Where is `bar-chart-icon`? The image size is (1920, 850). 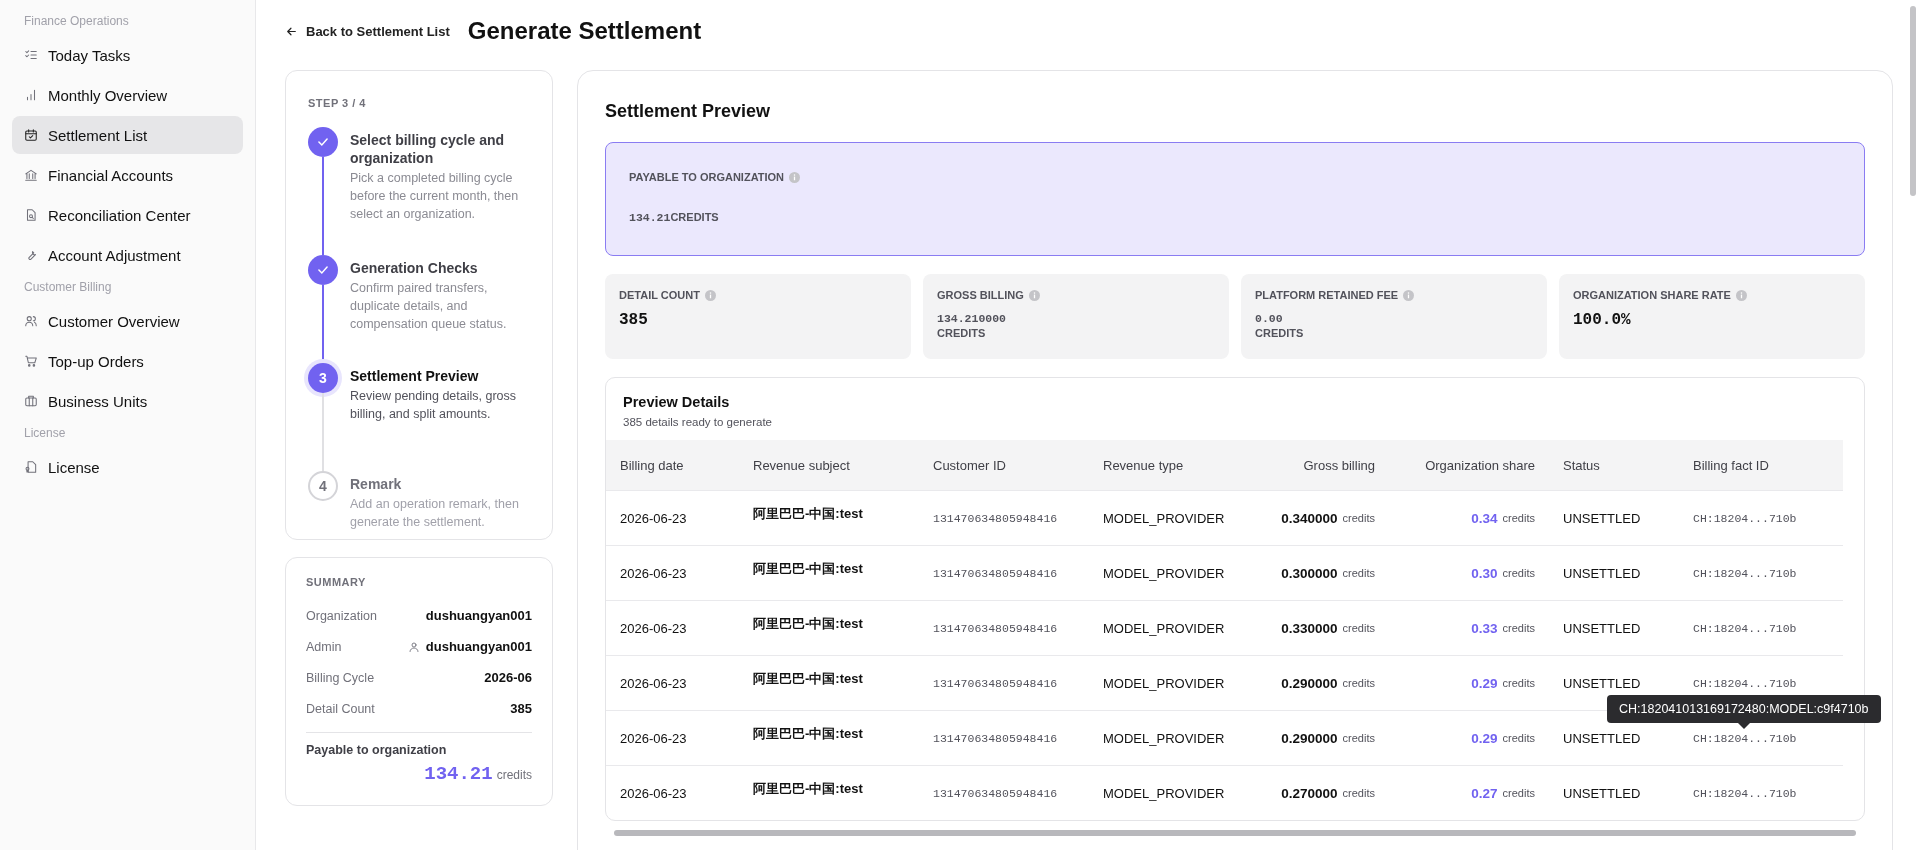
bar-chart-icon is located at coordinates (31, 95).